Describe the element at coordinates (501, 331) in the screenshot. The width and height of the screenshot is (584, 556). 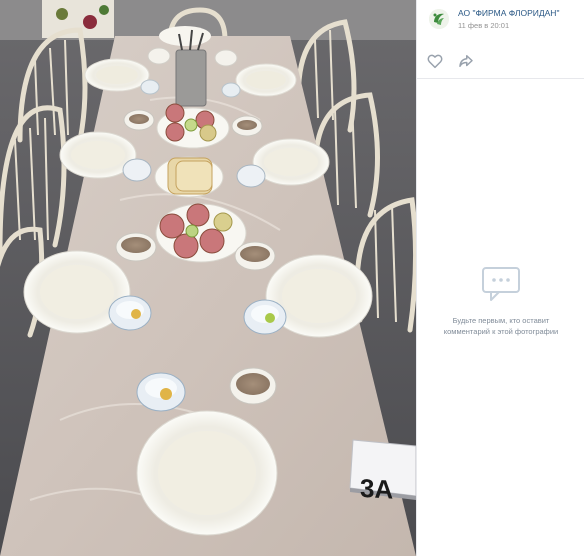
I see `comments-empty-line2: комментарий к этой фотографии` at that location.